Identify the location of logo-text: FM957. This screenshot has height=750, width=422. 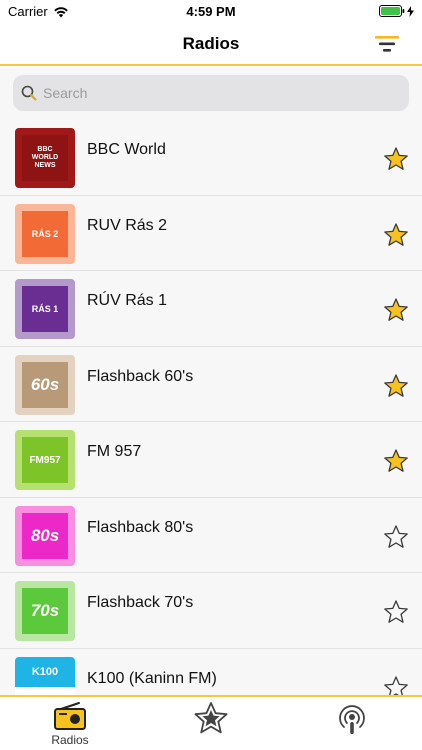
(45, 460).